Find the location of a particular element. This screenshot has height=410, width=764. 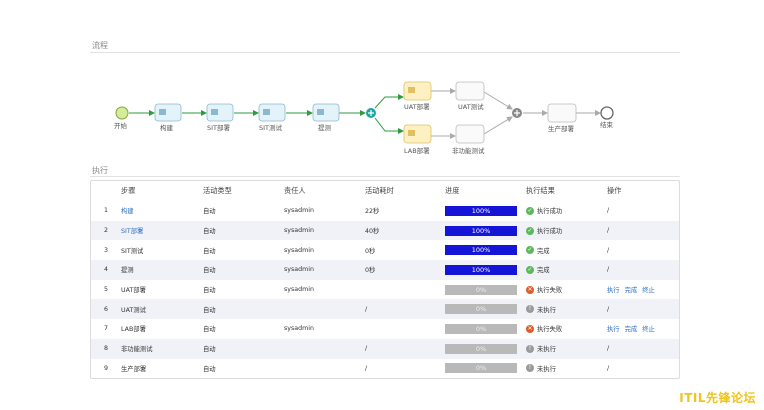

col-header-actions: 操作 is located at coordinates (614, 190).